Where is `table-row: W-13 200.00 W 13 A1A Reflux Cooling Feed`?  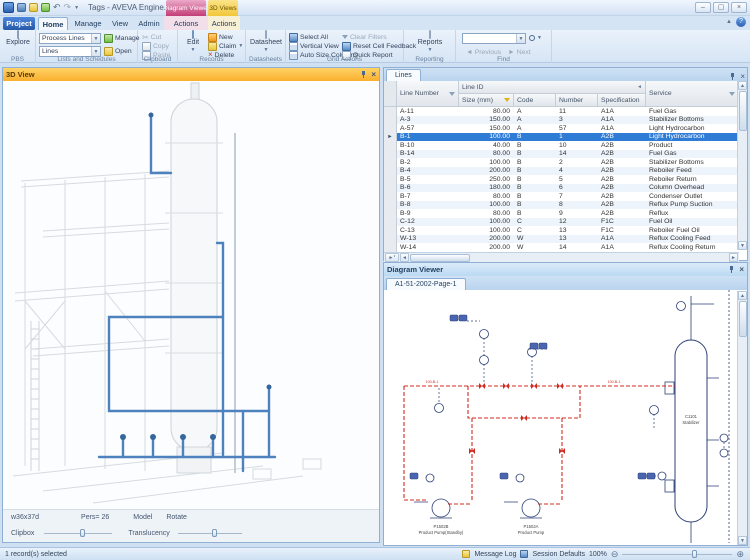 table-row: W-13 200.00 W 13 A1A Reflux Cooling Feed is located at coordinates (561, 238).